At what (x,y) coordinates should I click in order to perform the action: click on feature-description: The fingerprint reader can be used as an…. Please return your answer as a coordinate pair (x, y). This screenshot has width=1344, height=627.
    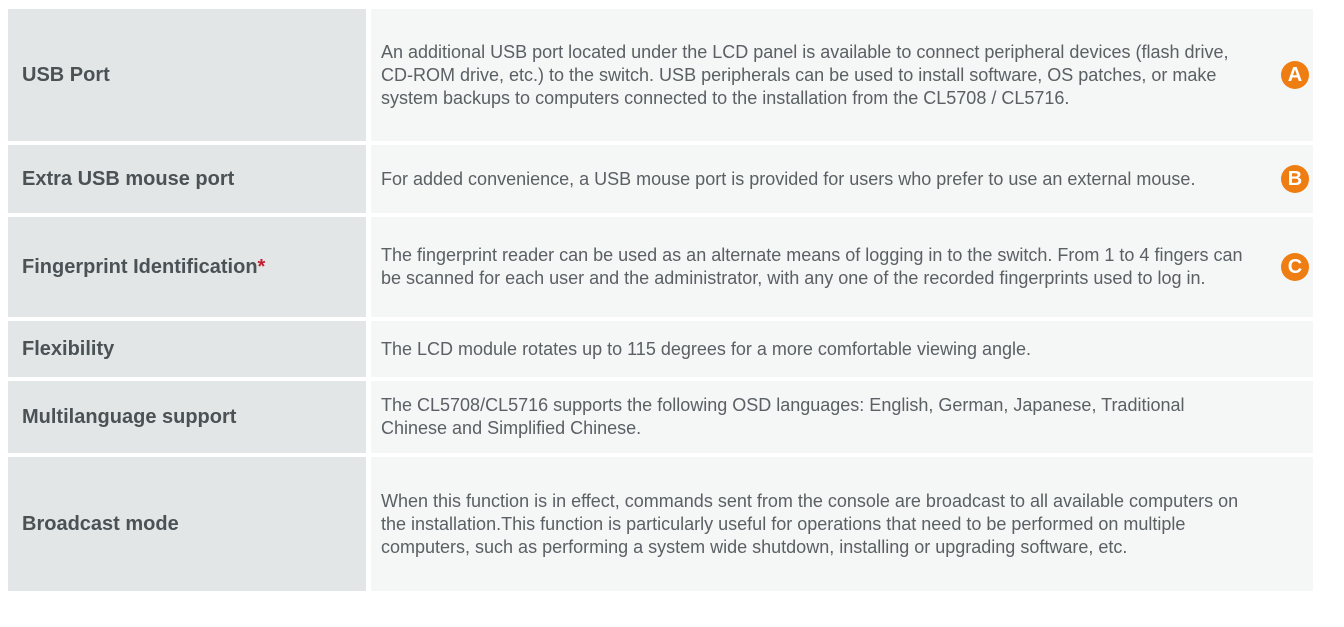
    Looking at the image, I should click on (842, 267).